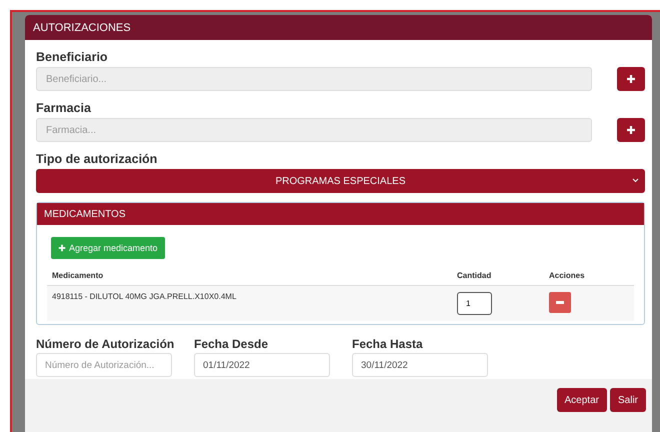 This screenshot has width=660, height=432. What do you see at coordinates (340, 181) in the screenshot?
I see `type-select: PROGRAMAS ESPECIALES` at bounding box center [340, 181].